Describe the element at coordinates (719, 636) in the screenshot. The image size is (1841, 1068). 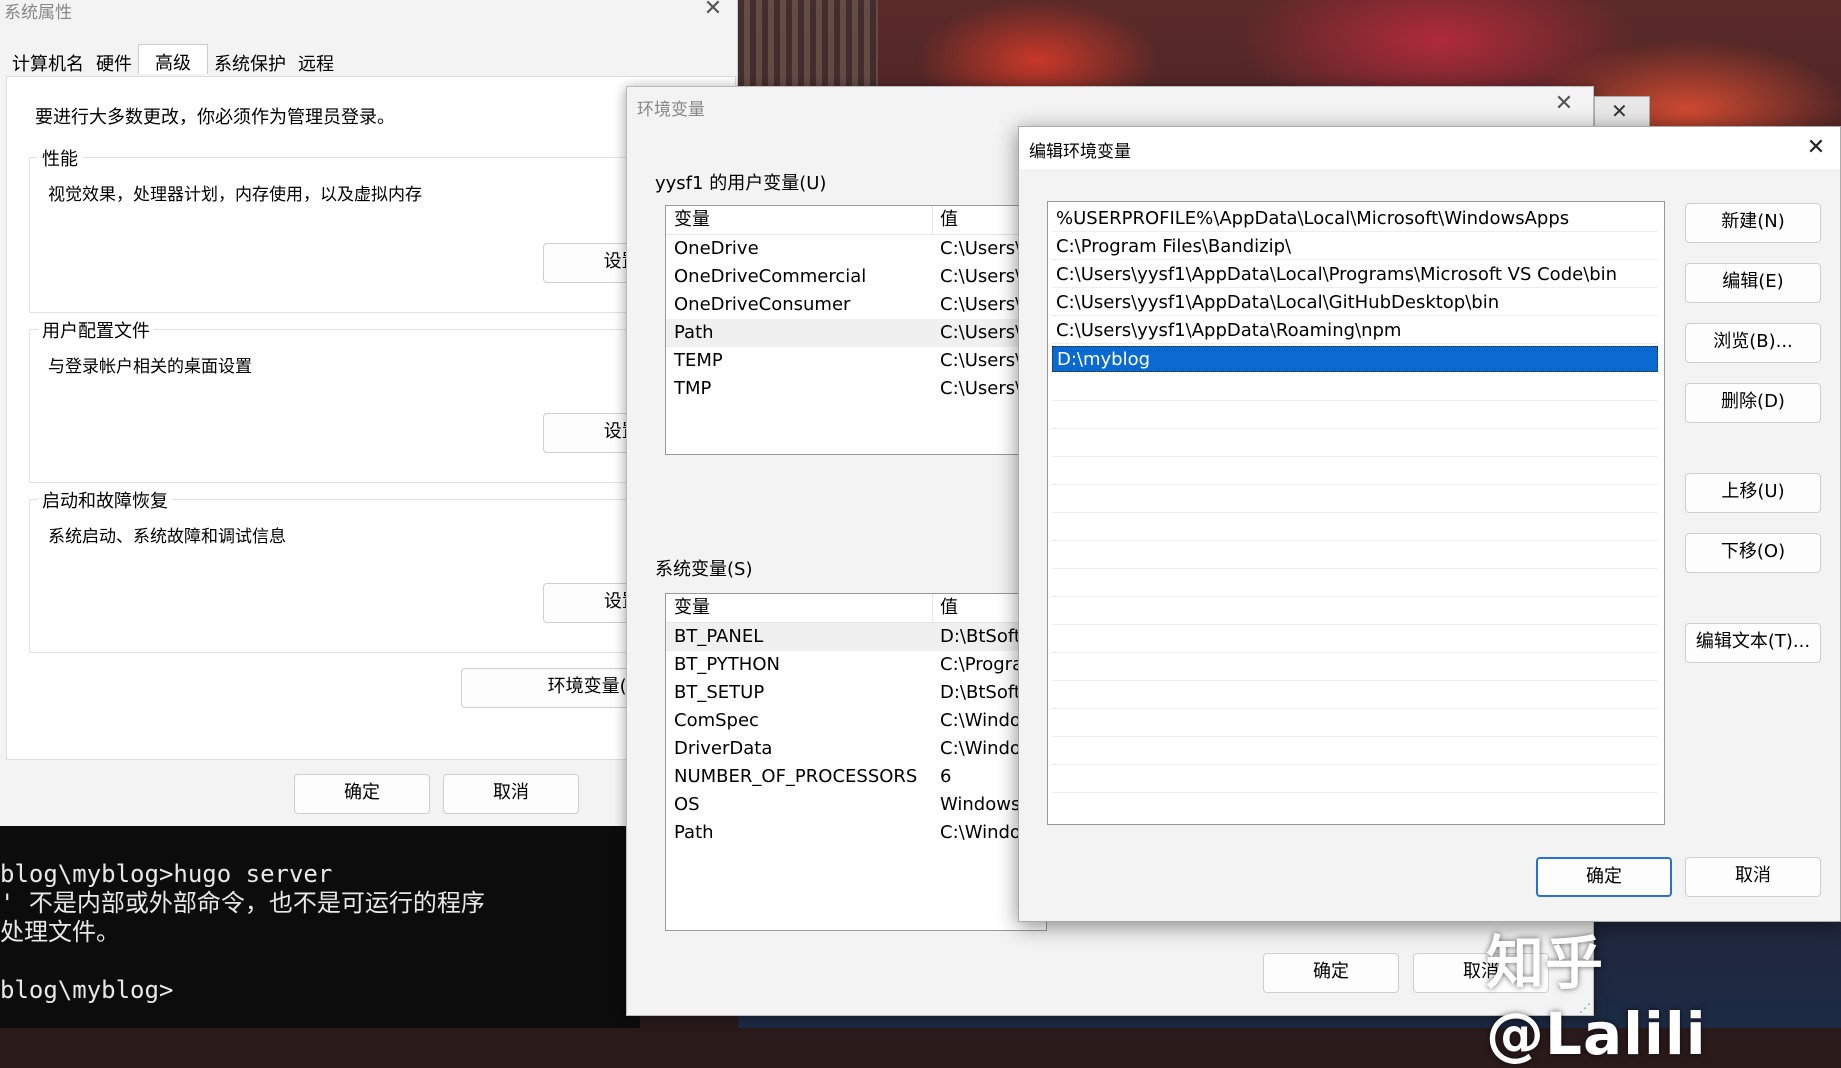
I see `variable-name: BT_PANEL` at that location.